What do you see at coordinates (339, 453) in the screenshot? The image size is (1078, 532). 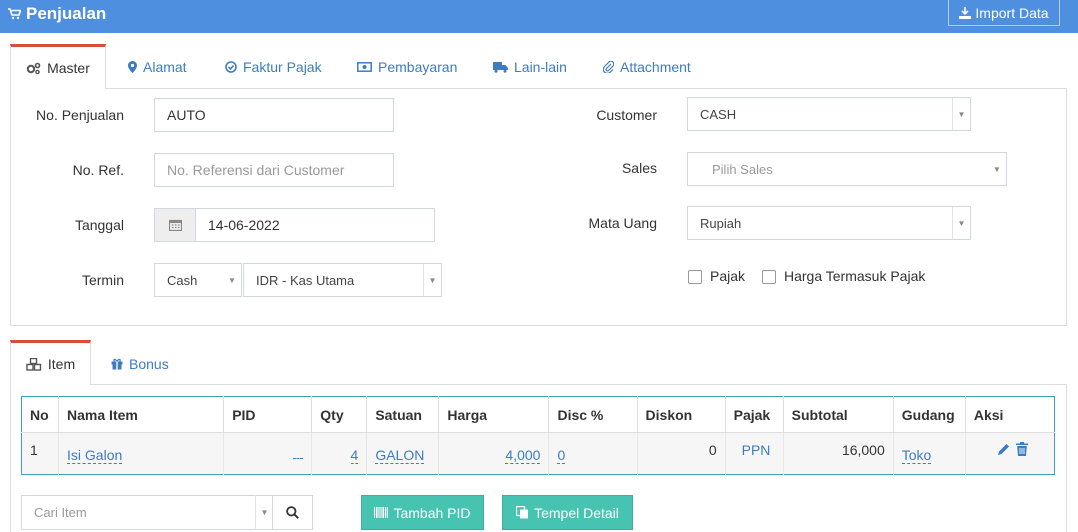 I see `cell-qty: 4` at bounding box center [339, 453].